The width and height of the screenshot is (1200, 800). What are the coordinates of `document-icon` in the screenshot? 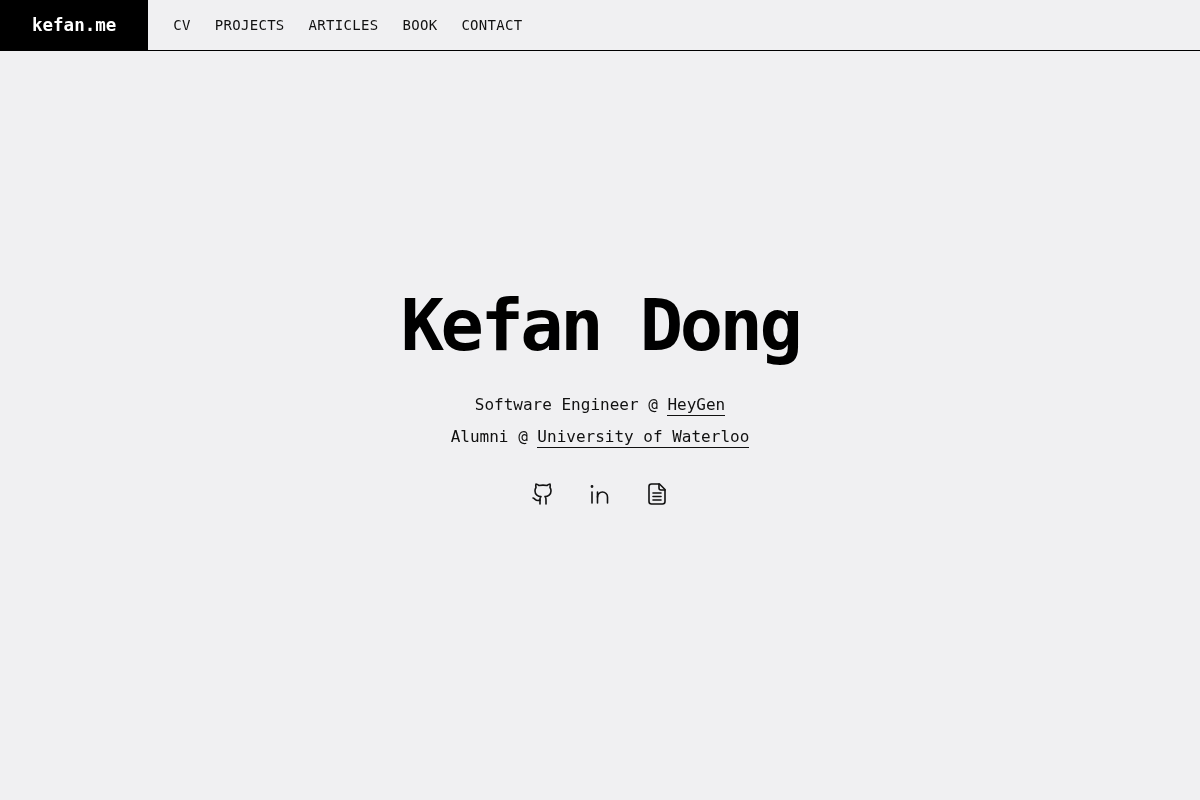 It's located at (657, 494).